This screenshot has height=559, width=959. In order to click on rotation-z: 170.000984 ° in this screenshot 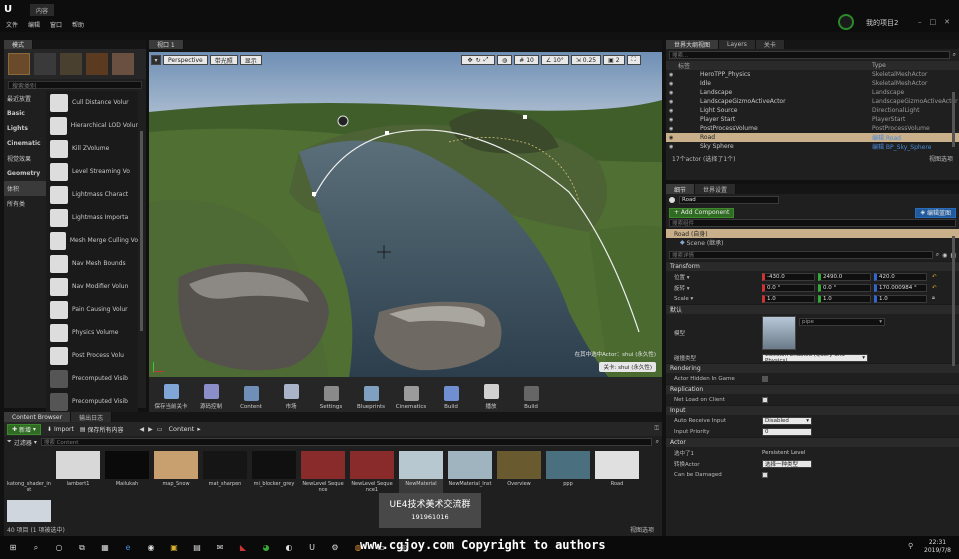, I will do `click(900, 287)`.